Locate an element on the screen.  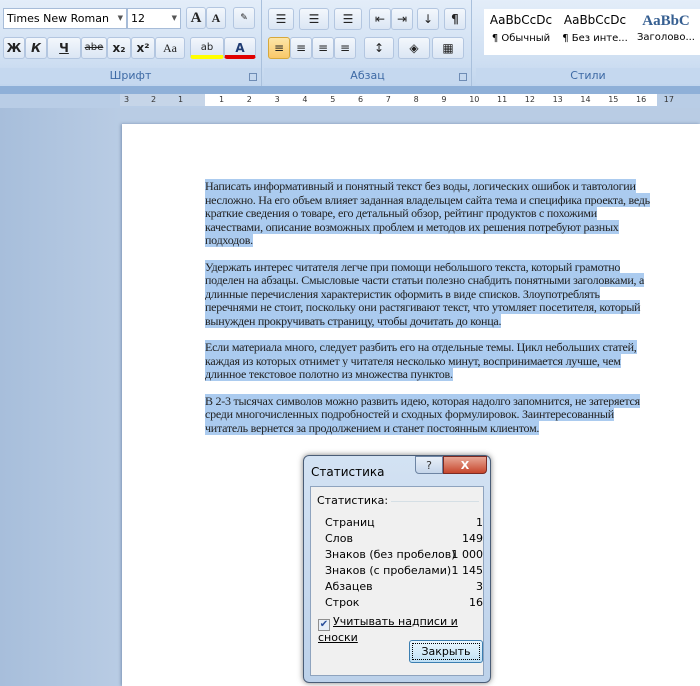
borders-button: ▦ is located at coordinates (448, 48).